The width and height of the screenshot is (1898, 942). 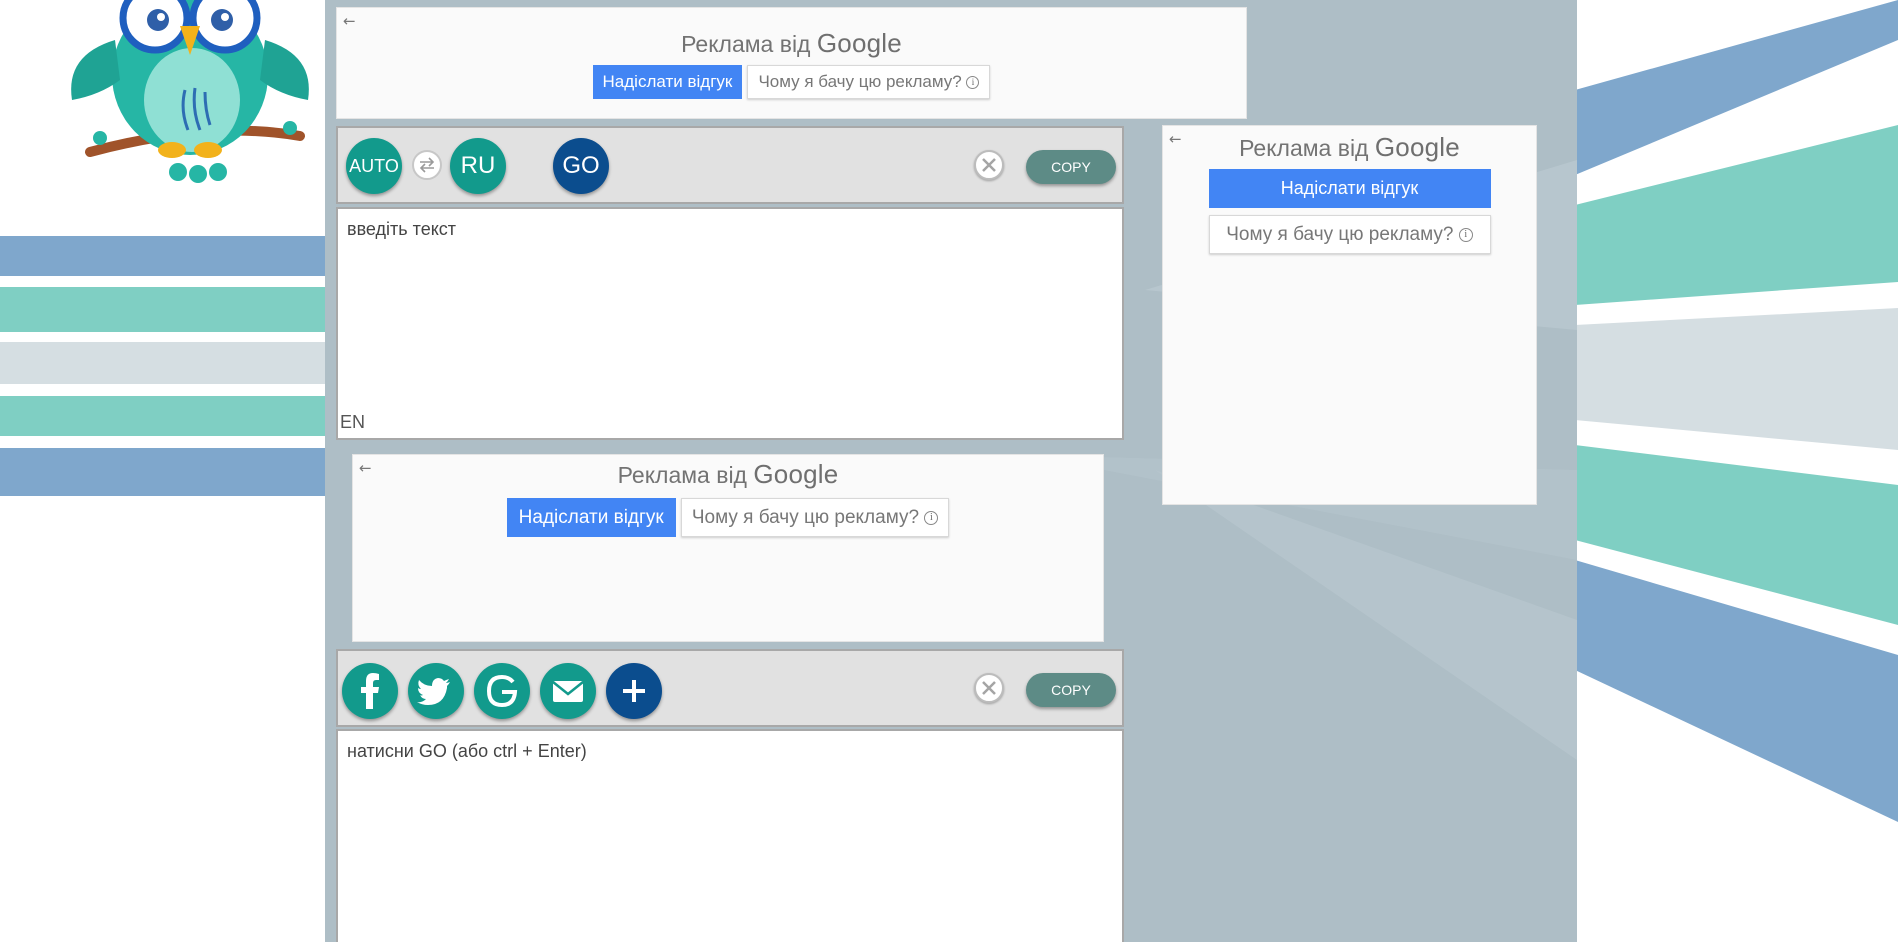 What do you see at coordinates (353, 422) in the screenshot?
I see `detected-language-label: EN` at bounding box center [353, 422].